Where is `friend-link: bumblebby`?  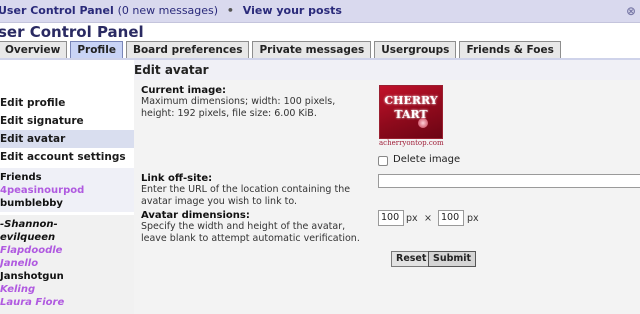
friend-link: bumblebby is located at coordinates (31, 203).